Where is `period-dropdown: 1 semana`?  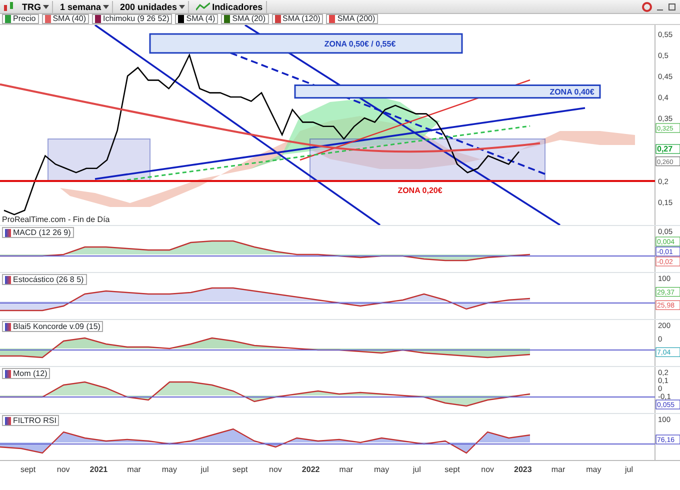
period-dropdown: 1 semana is located at coordinates (85, 6).